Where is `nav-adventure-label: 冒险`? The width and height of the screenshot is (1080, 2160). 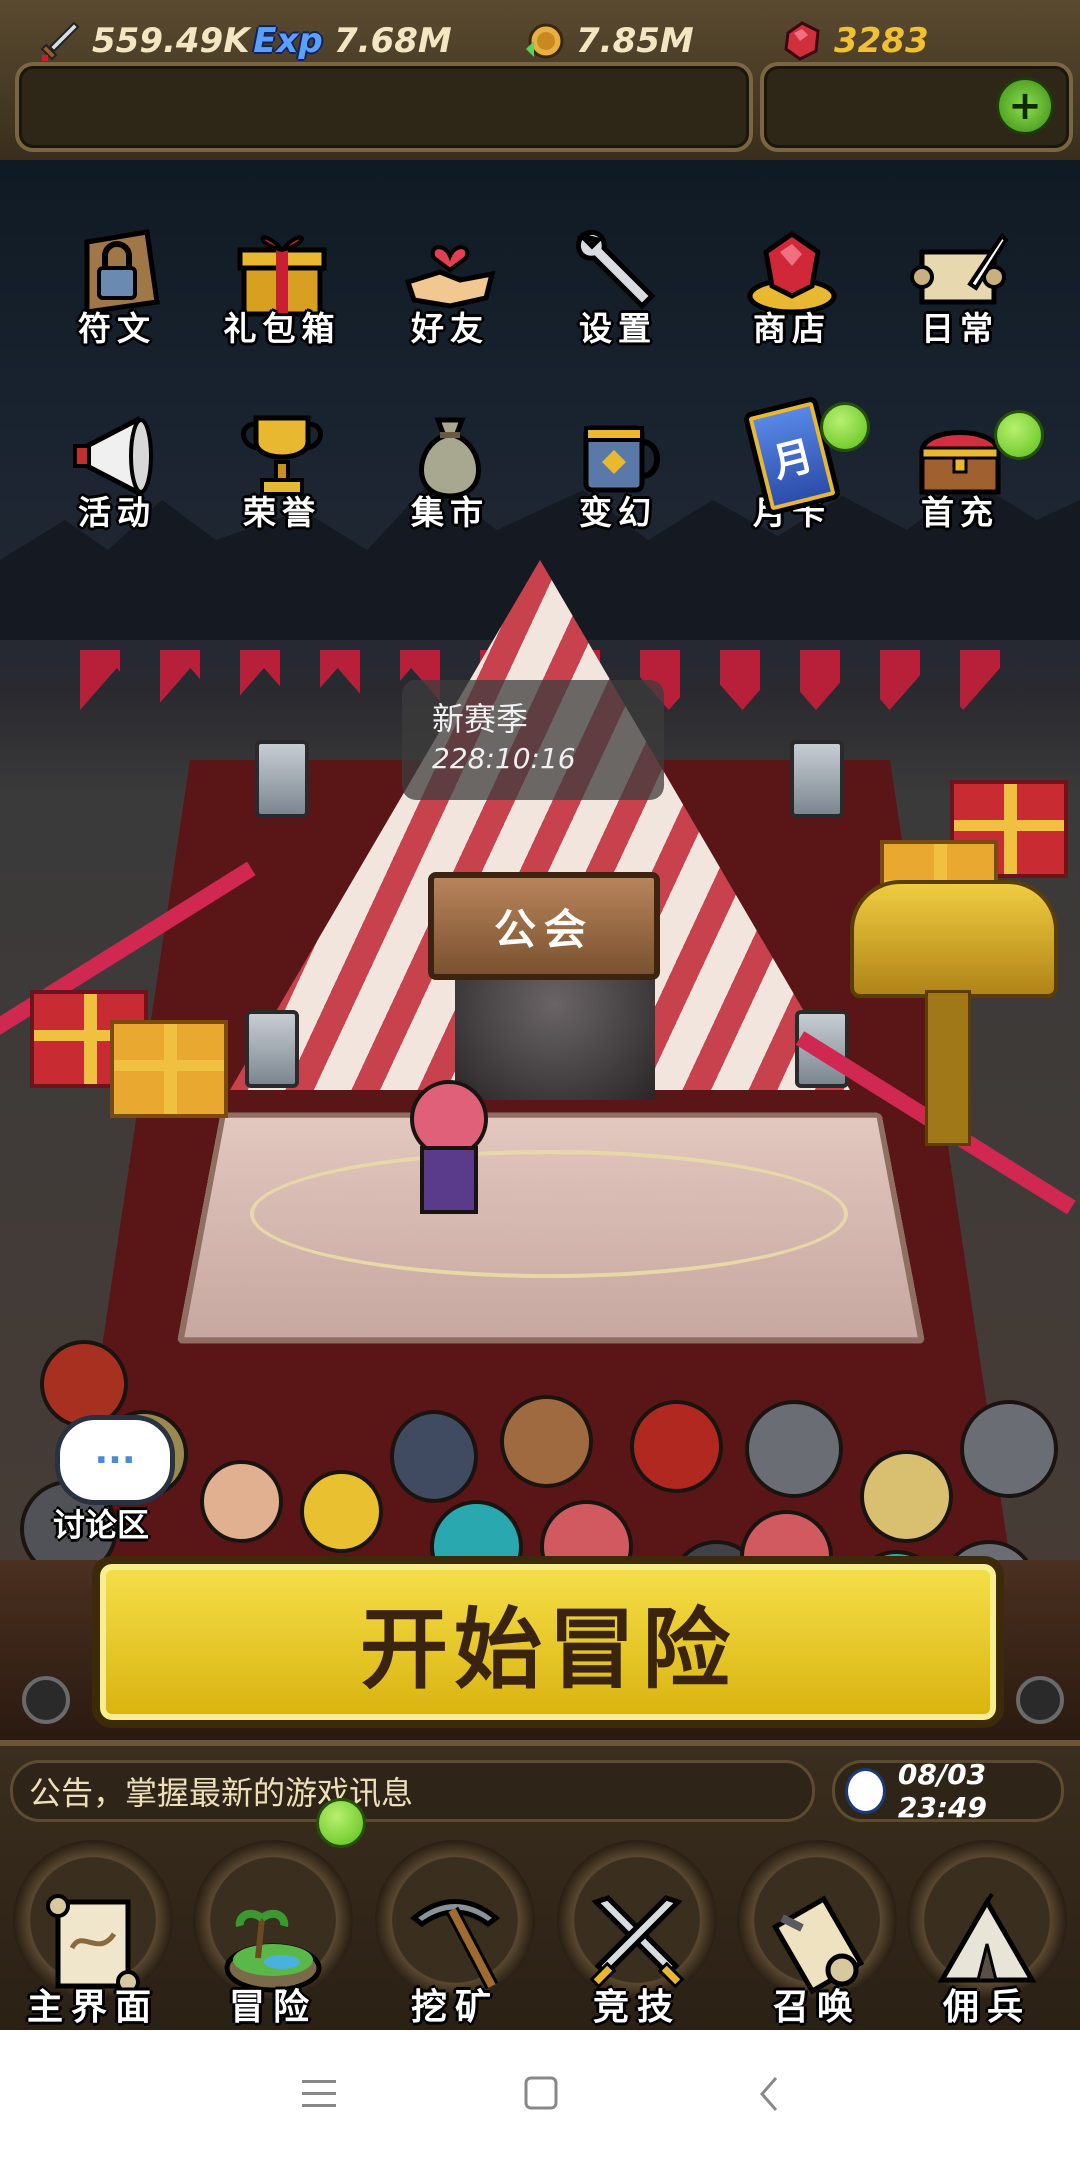 nav-adventure-label: 冒险 is located at coordinates (272, 2007).